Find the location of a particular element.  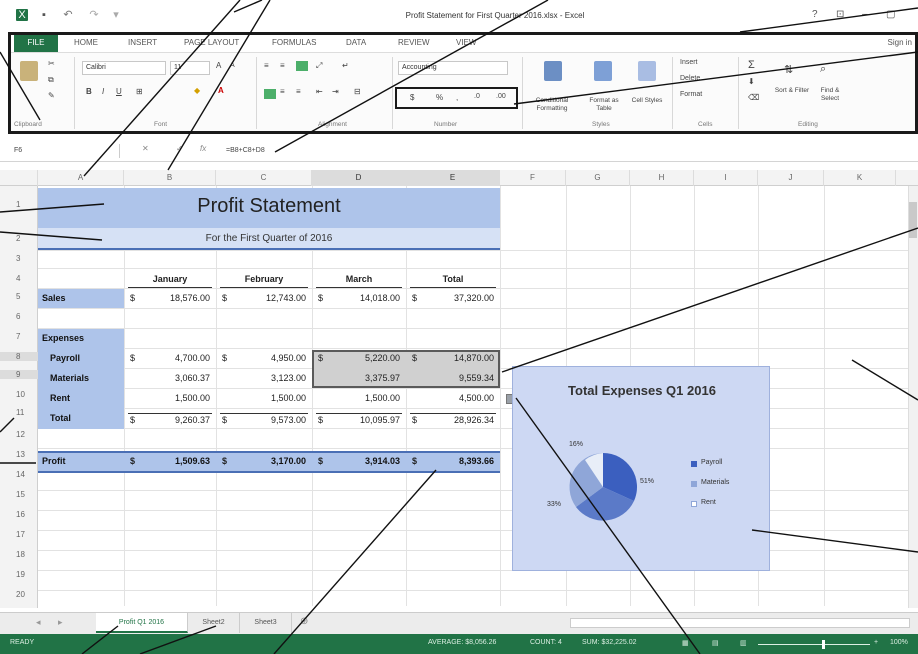

row-header: 17 is located at coordinates (19, 534).